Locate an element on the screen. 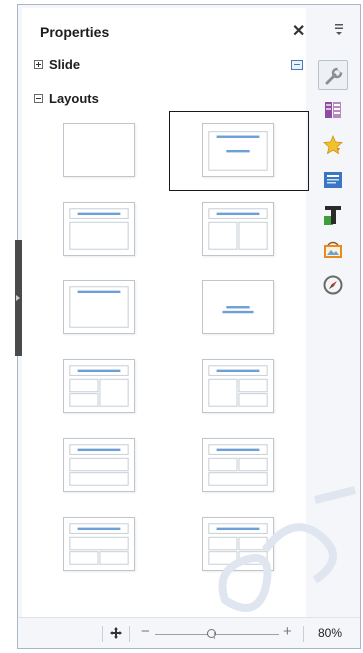  layout-title-two-content is located at coordinates (238, 229).